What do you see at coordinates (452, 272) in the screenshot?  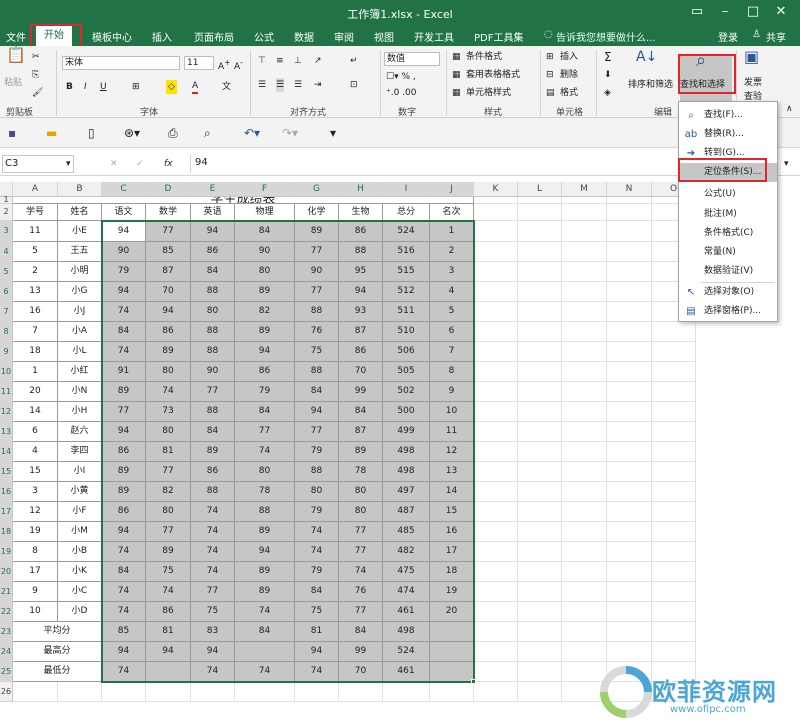 I see `table-cell: 3` at bounding box center [452, 272].